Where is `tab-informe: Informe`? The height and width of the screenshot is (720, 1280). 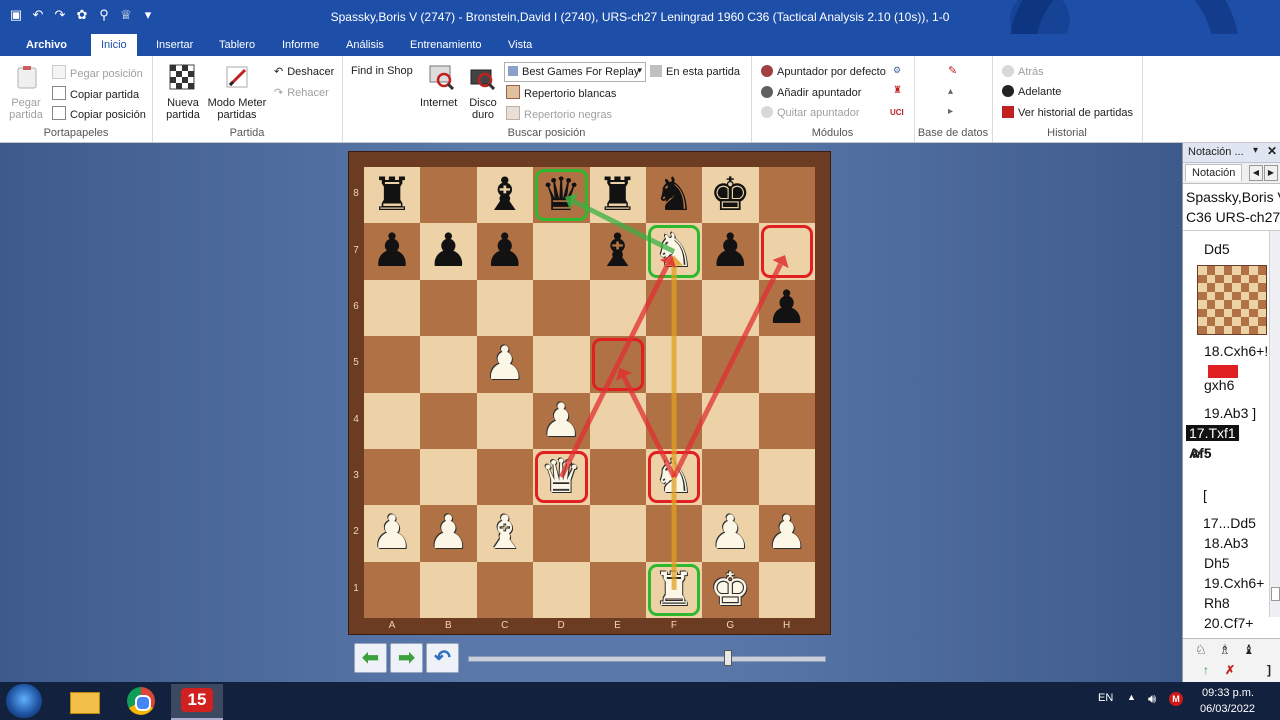
tab-informe: Informe is located at coordinates (300, 45).